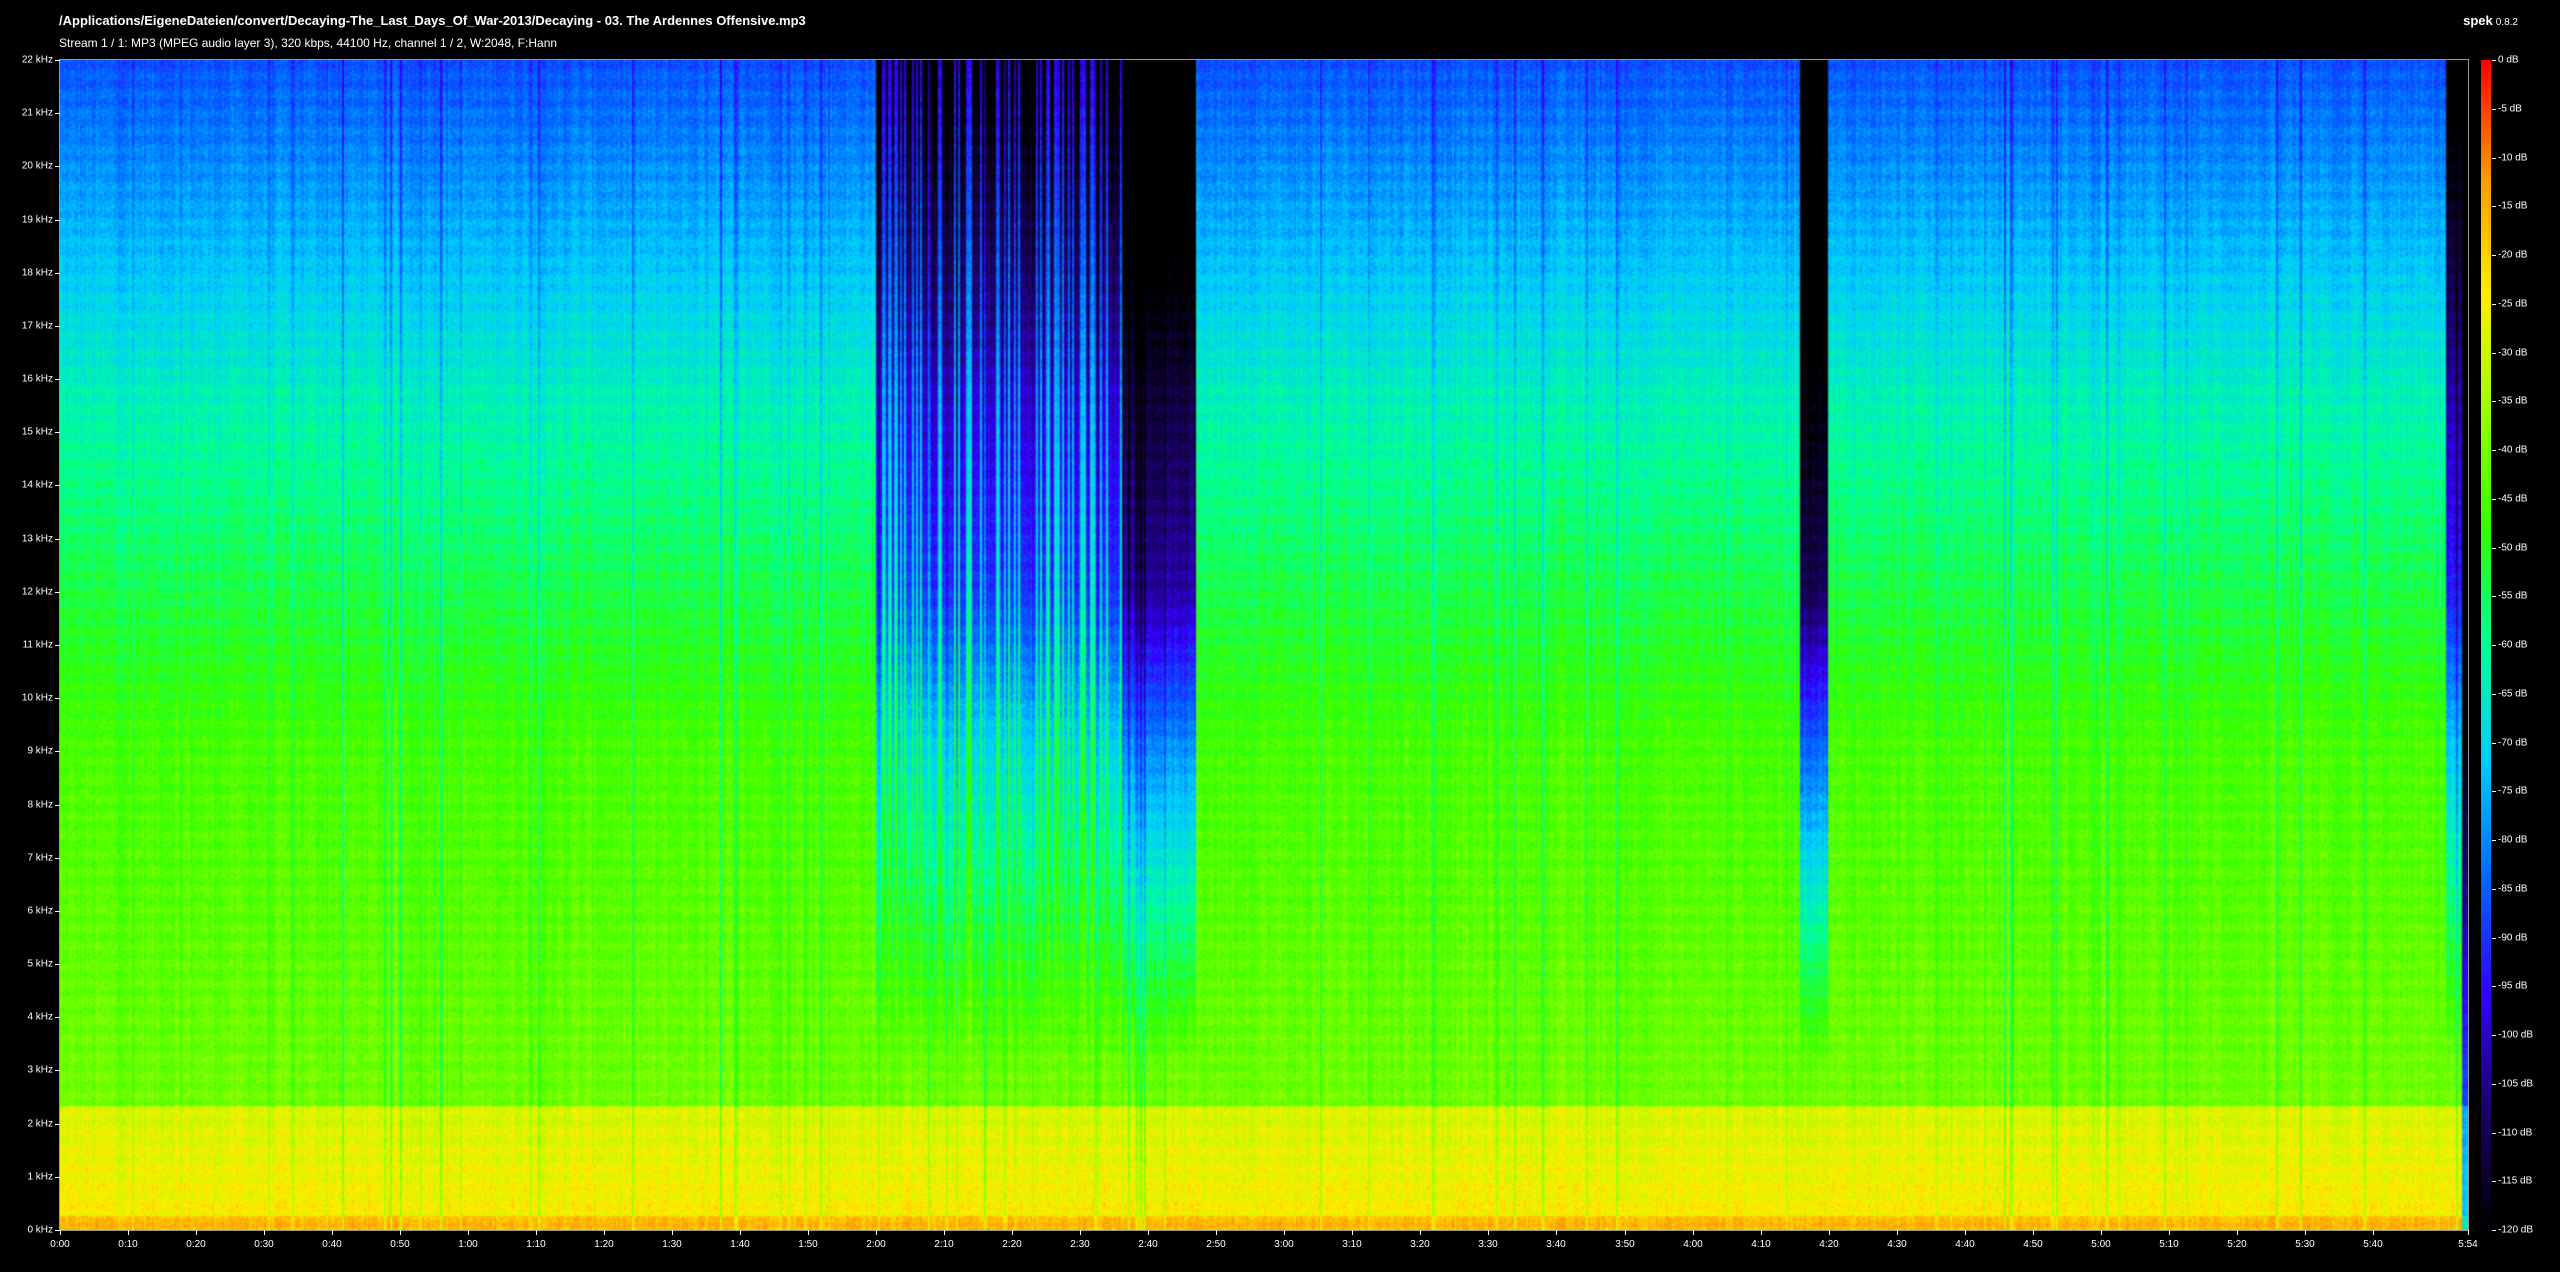 This screenshot has height=1272, width=2560. I want to click on y-tick-label: 21 kHz, so click(37, 113).